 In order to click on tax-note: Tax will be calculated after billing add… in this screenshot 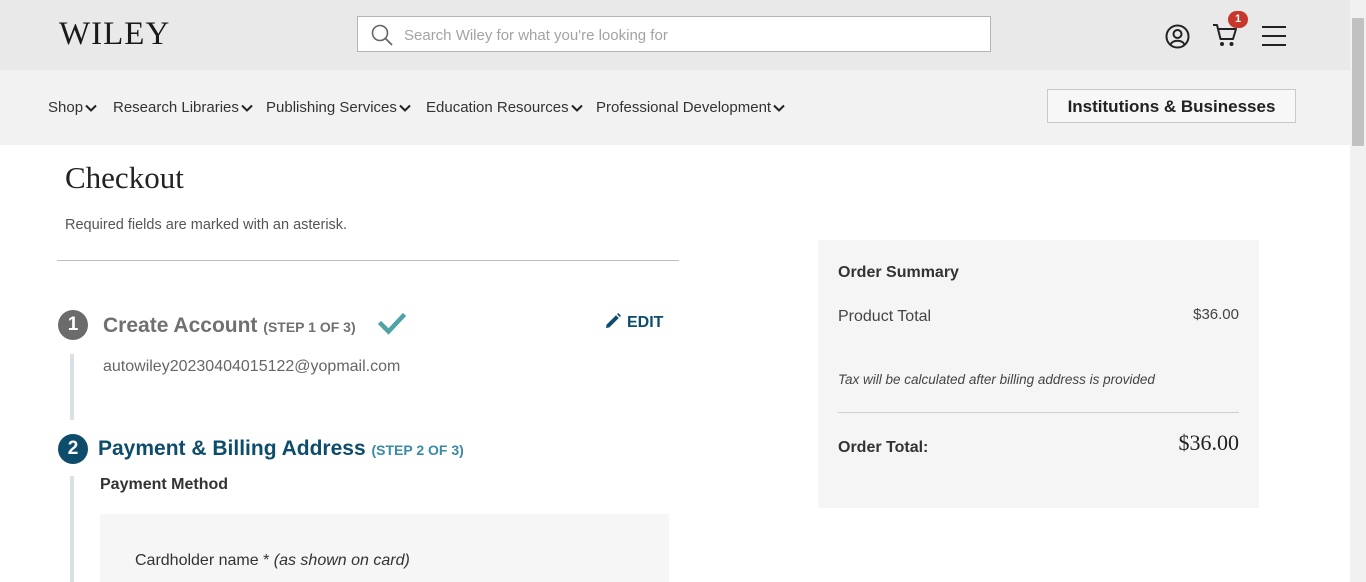, I will do `click(996, 379)`.